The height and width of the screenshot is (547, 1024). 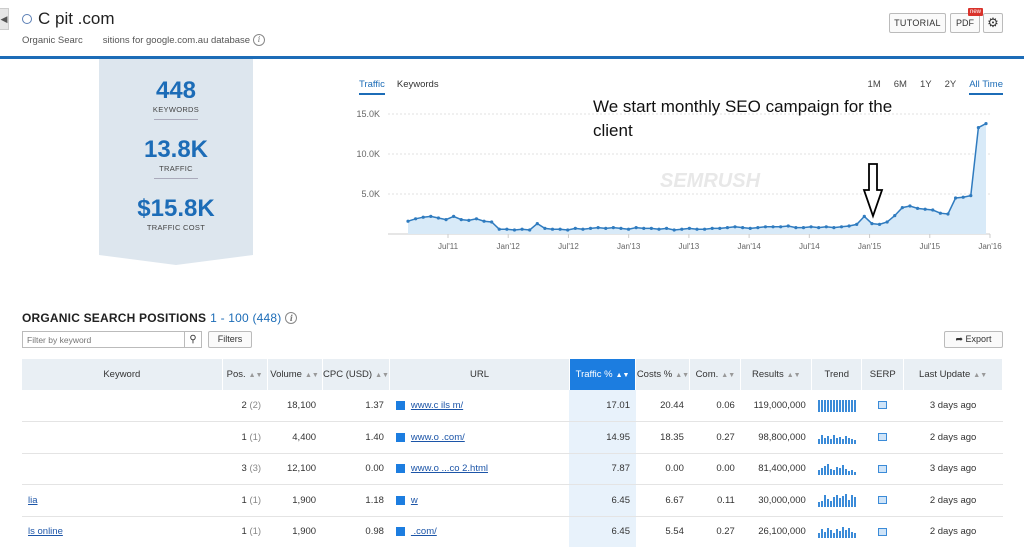 What do you see at coordinates (951, 87) in the screenshot?
I see `range-2y: 2Y` at bounding box center [951, 87].